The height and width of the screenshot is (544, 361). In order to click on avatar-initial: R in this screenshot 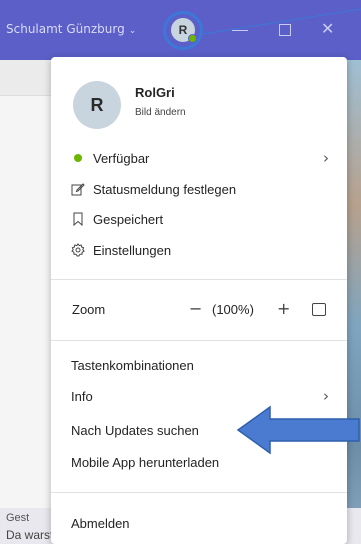, I will do `click(97, 104)`.